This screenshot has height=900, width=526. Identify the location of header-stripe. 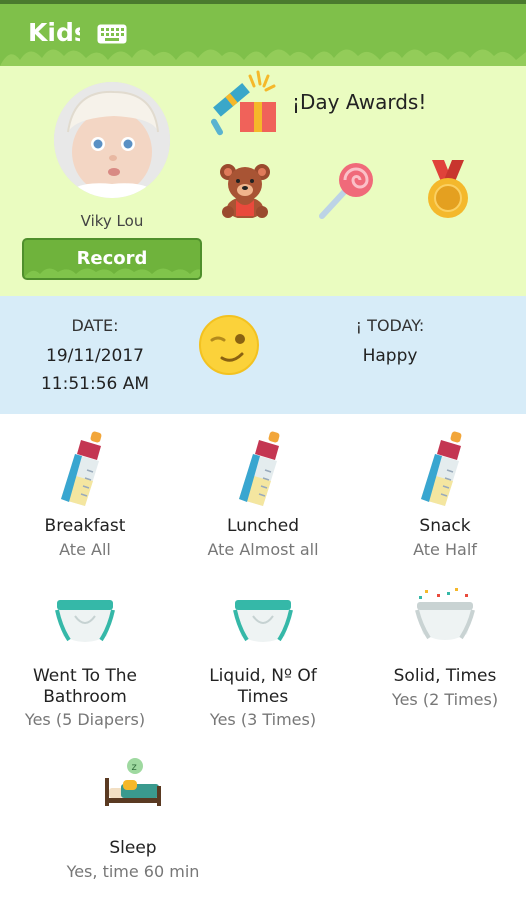
(263, 2).